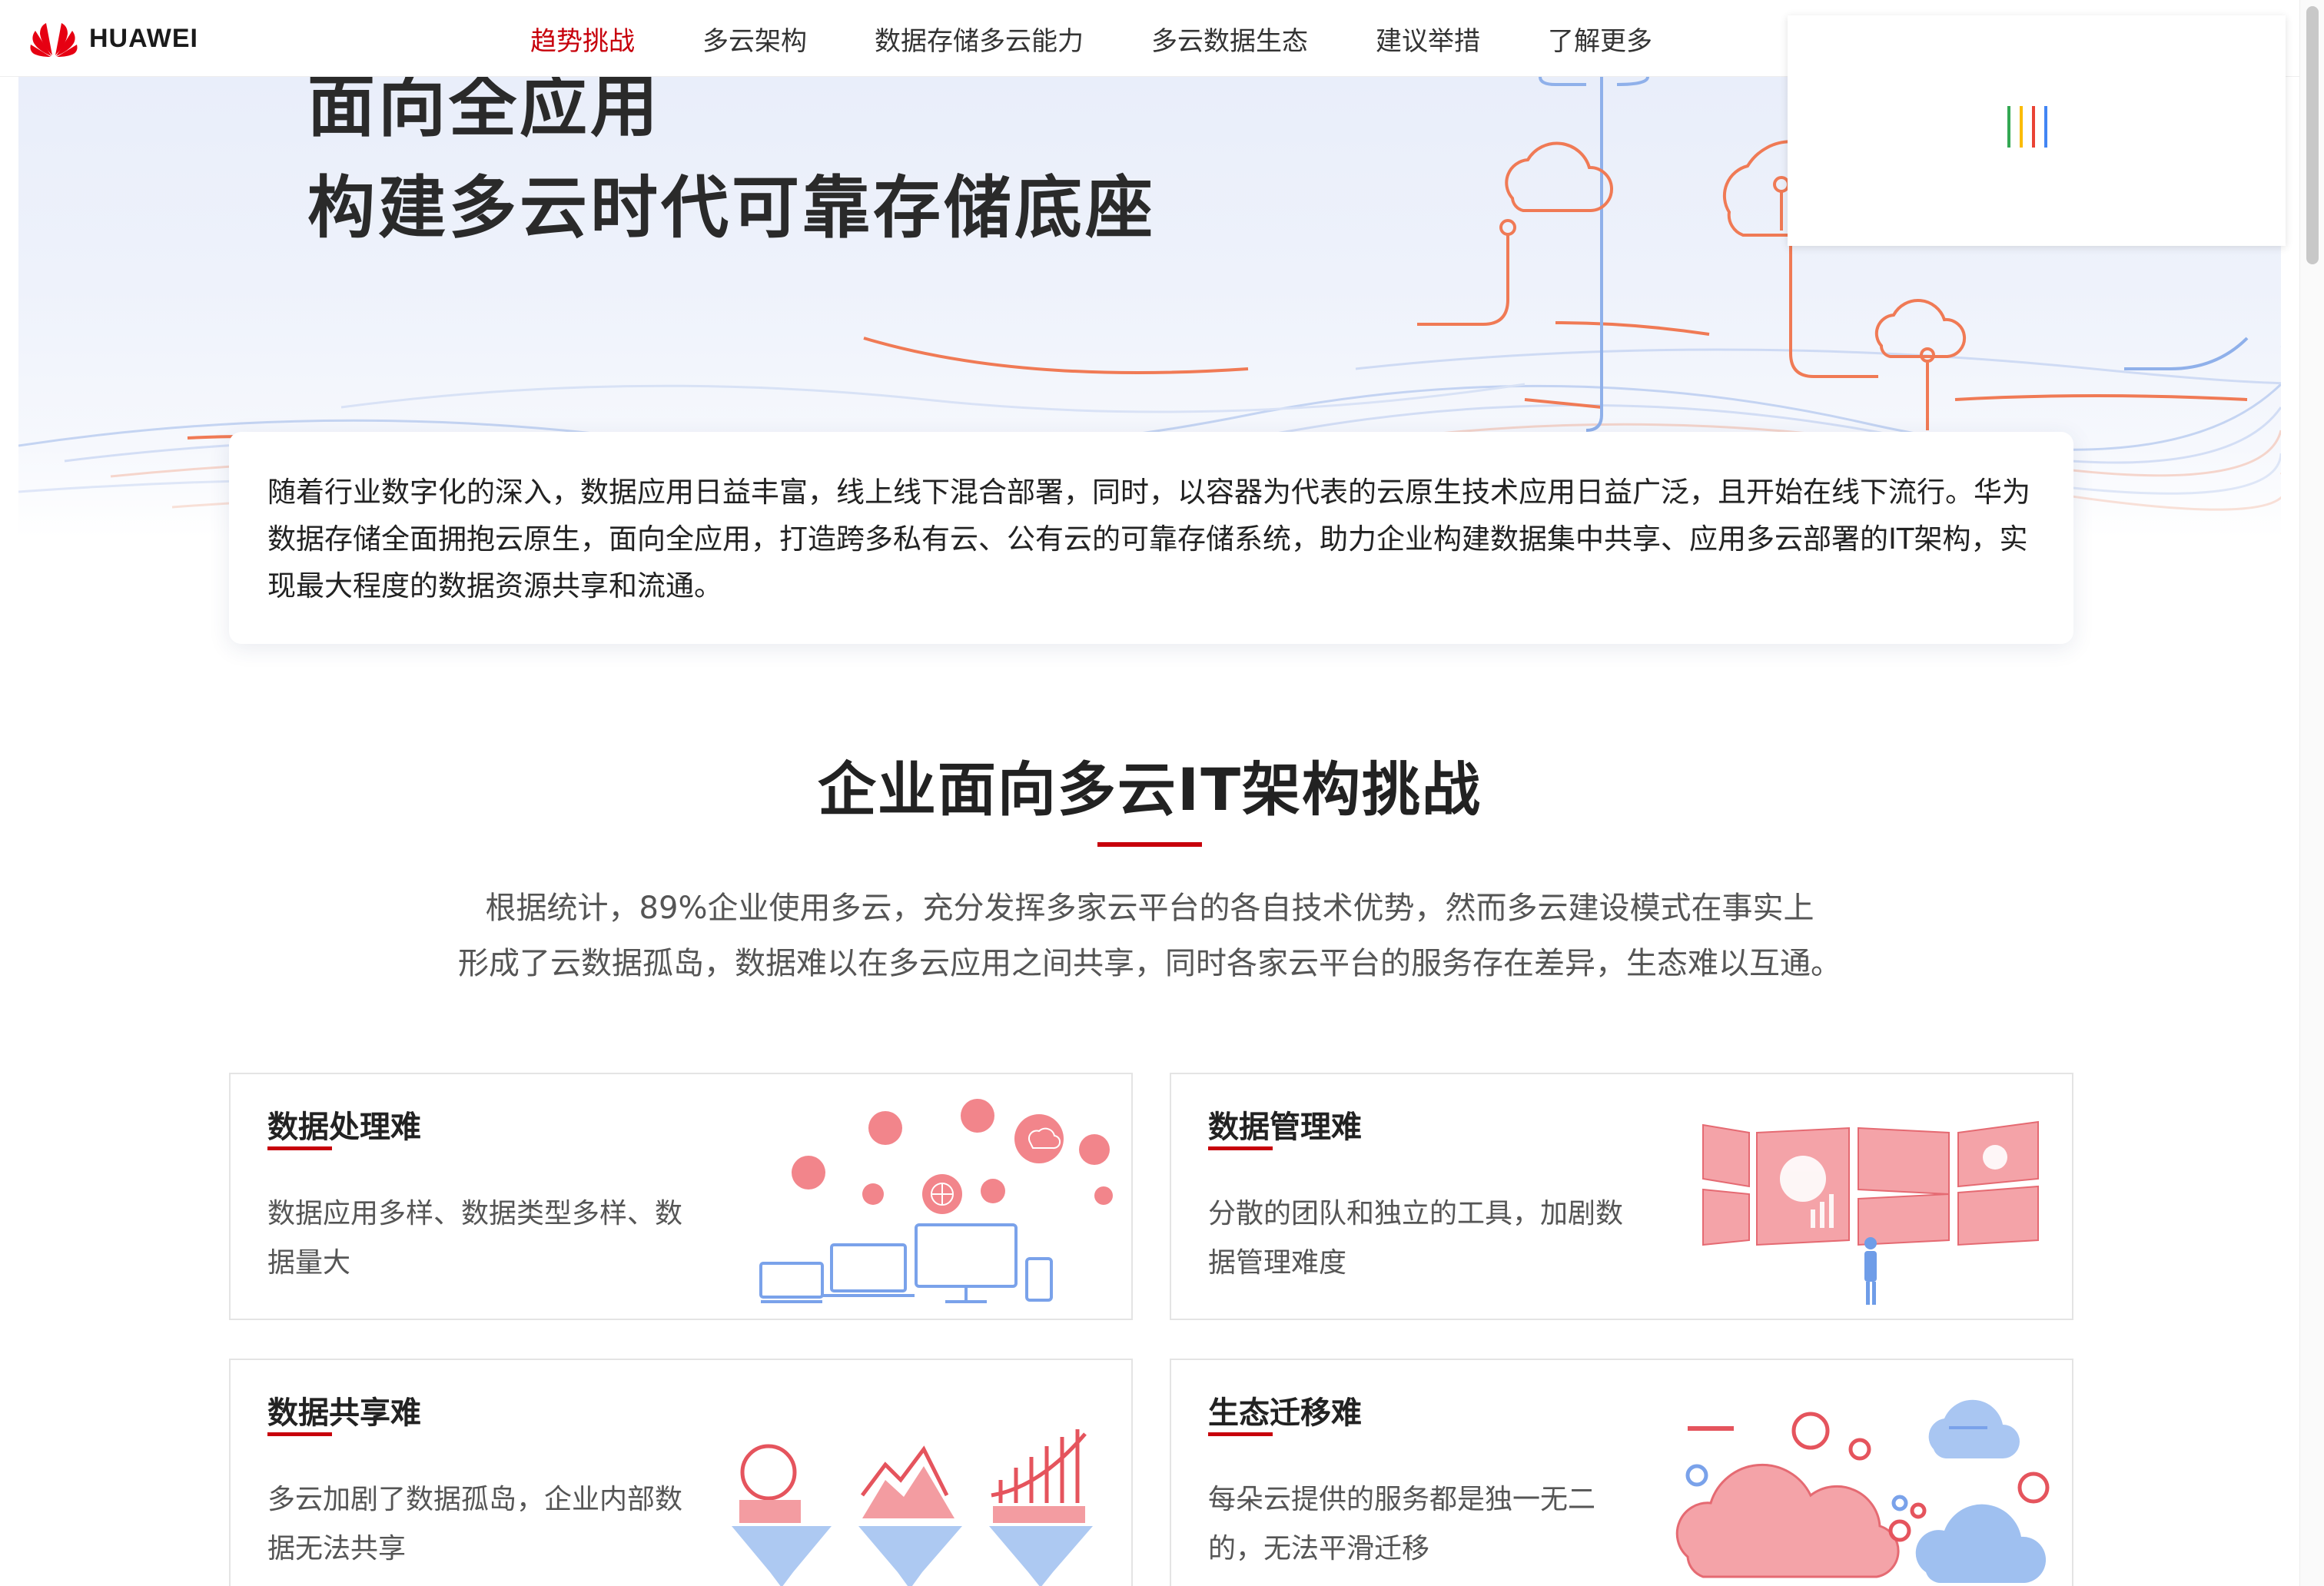 The width and height of the screenshot is (2324, 1586). I want to click on brand-name: HUAWEI, so click(143, 38).